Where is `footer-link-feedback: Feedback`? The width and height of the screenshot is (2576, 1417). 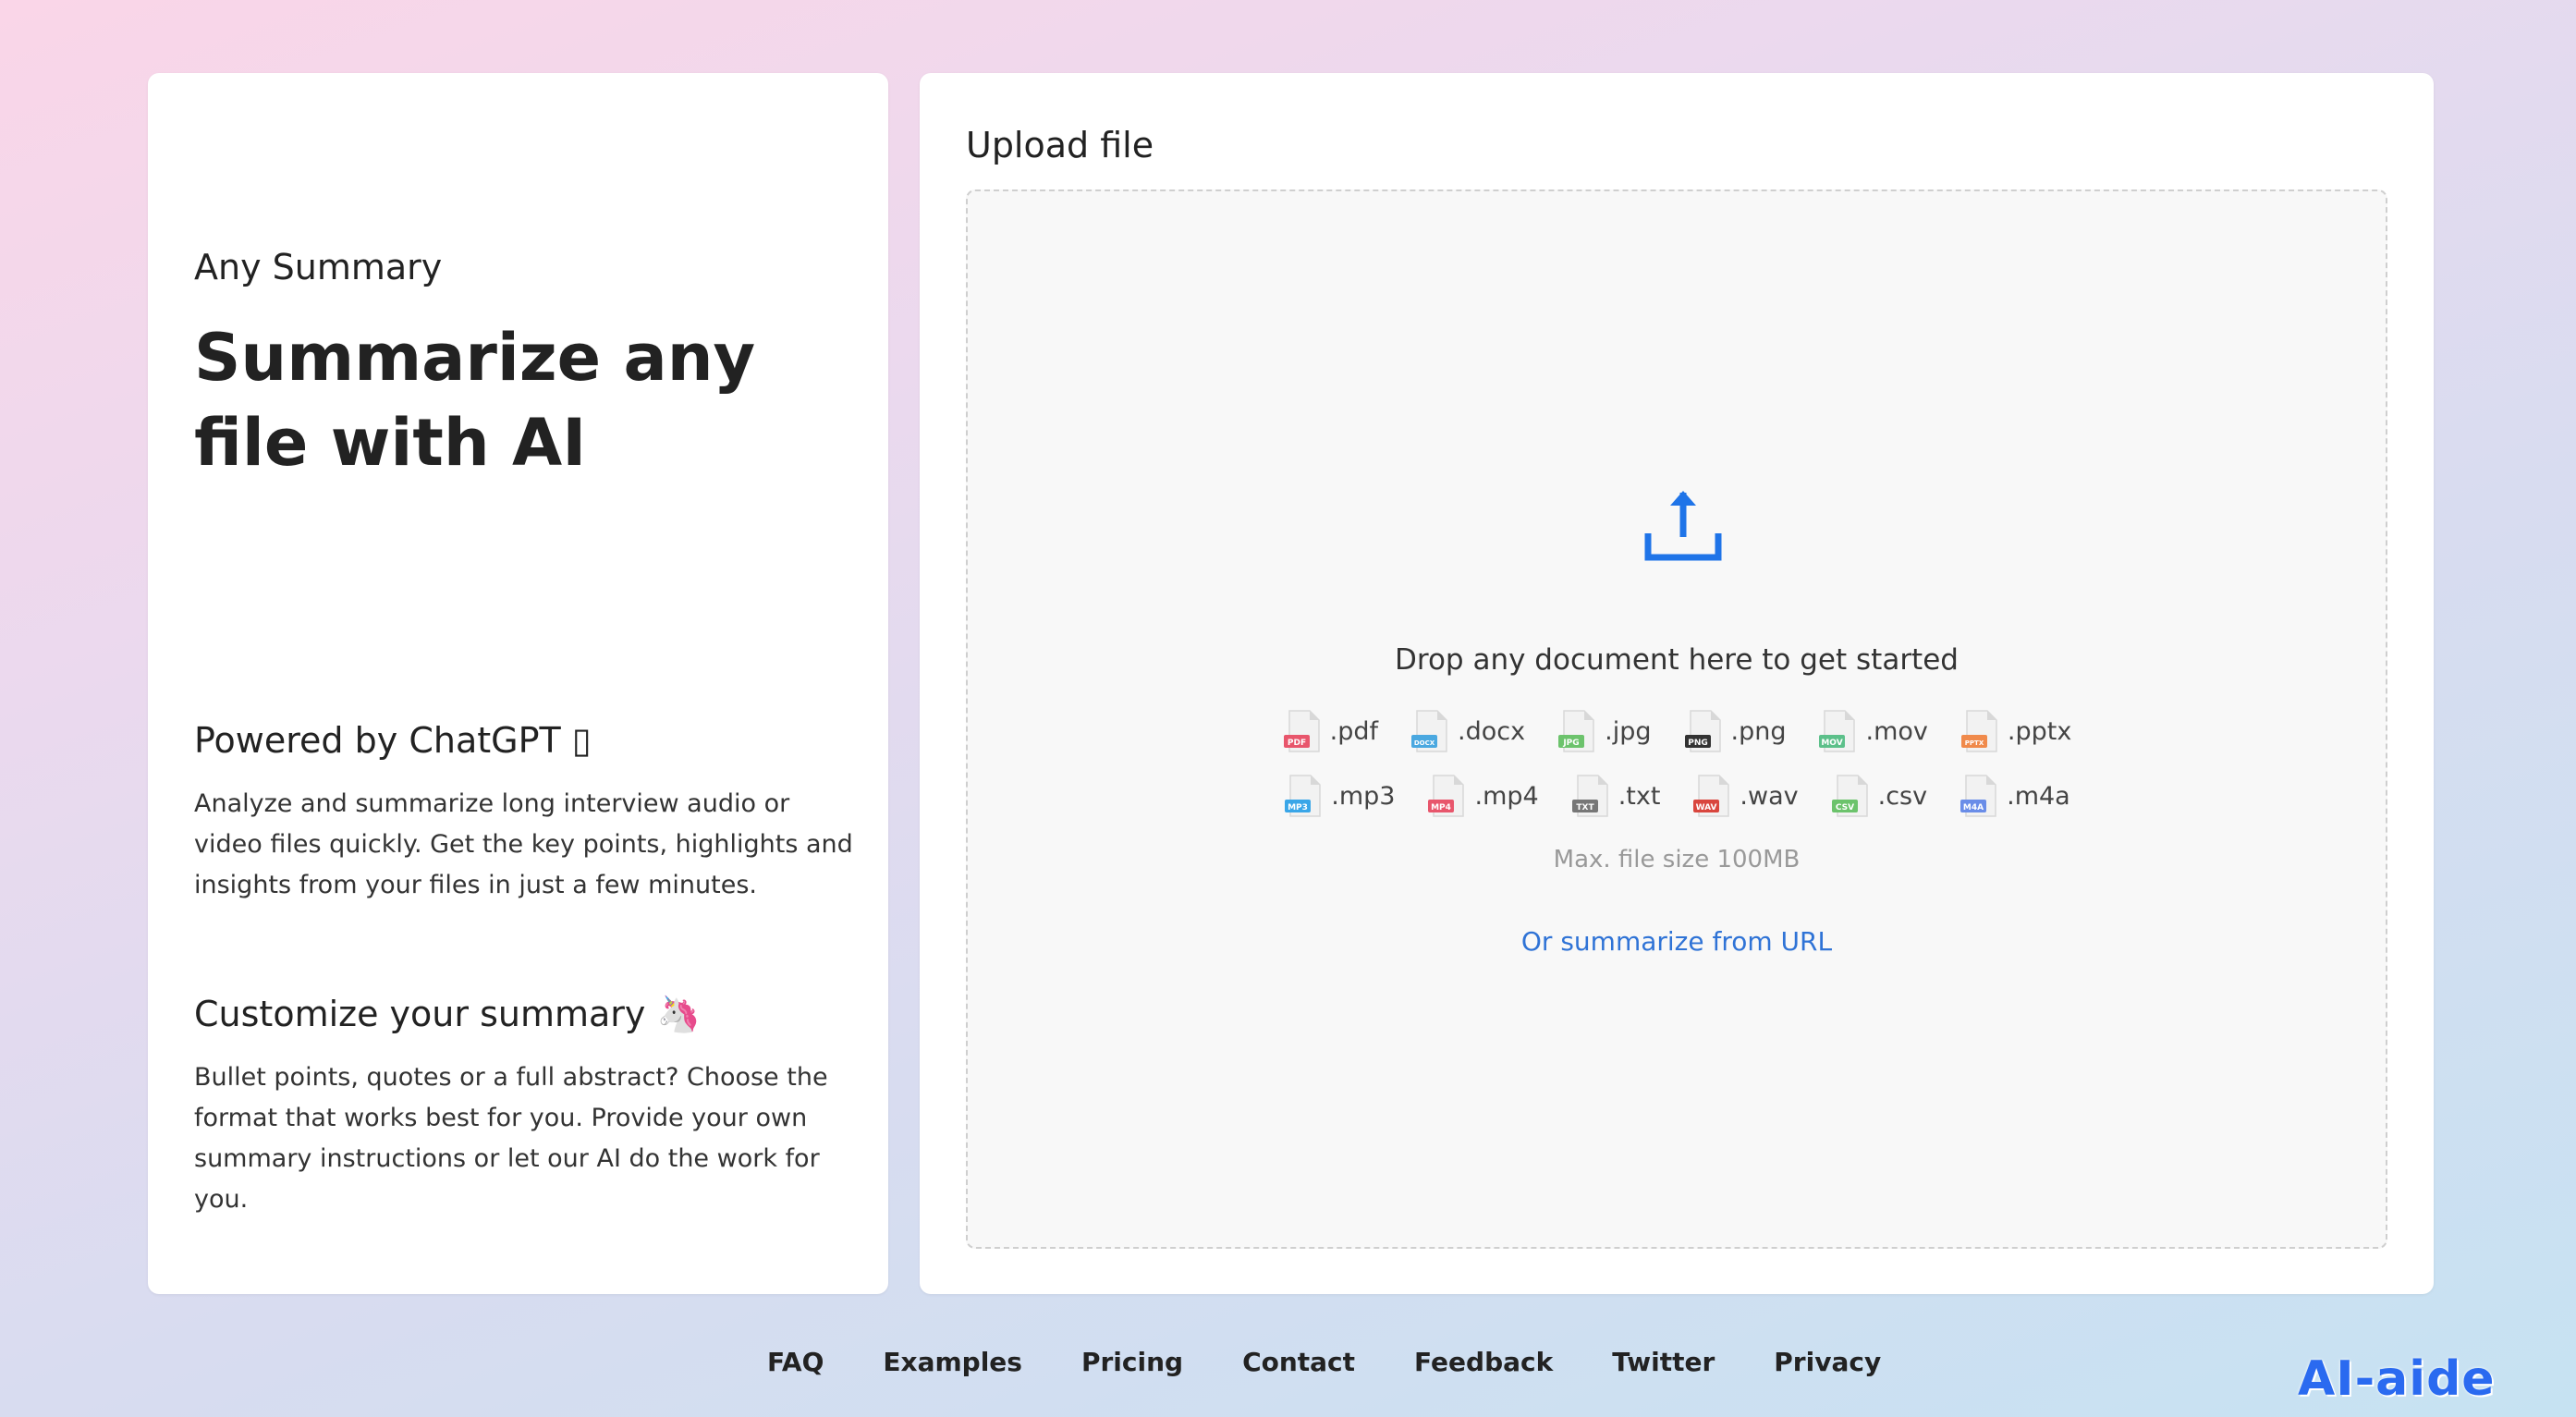 footer-link-feedback: Feedback is located at coordinates (1483, 1362).